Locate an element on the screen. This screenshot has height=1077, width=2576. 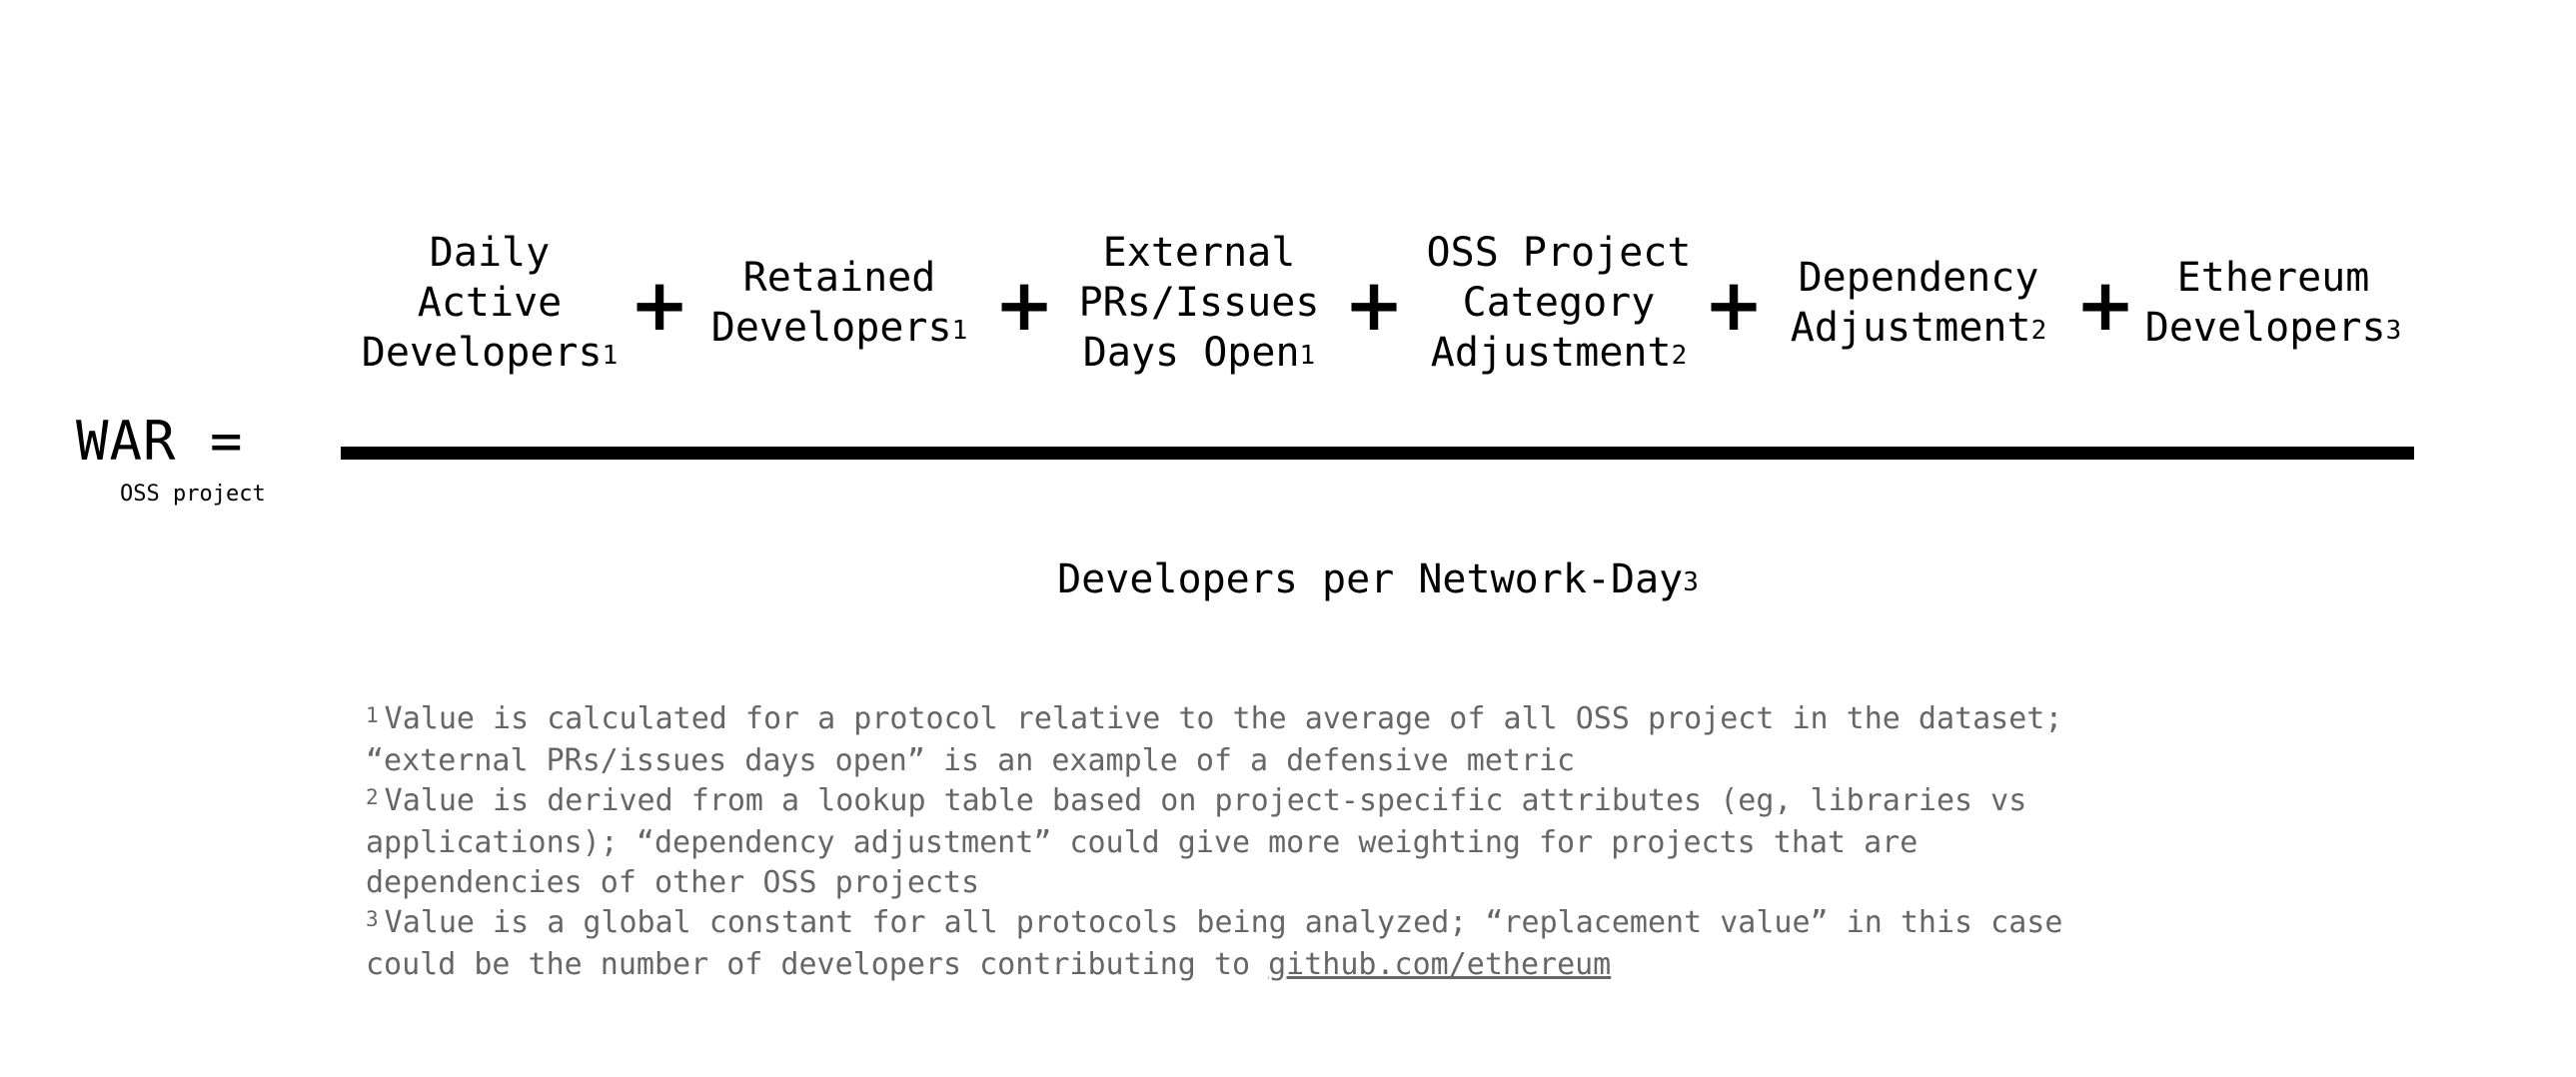
term-label: External PRs/Issues Days Open is located at coordinates (1199, 302).